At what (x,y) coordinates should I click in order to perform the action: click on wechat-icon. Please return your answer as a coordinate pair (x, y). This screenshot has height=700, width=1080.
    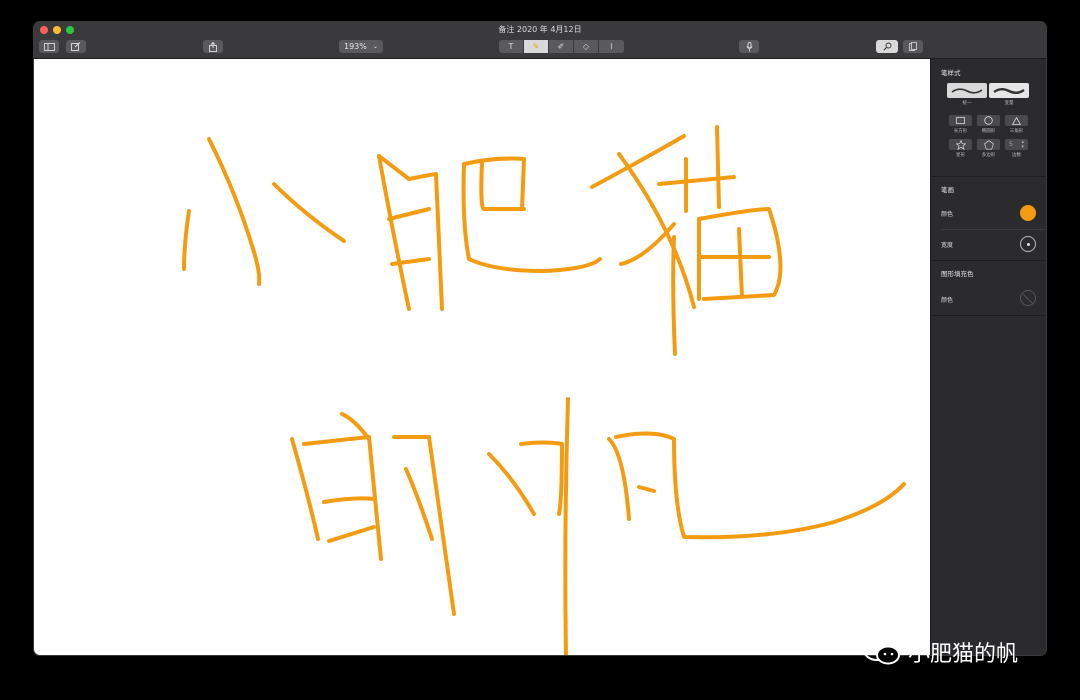
    Looking at the image, I should click on (881, 652).